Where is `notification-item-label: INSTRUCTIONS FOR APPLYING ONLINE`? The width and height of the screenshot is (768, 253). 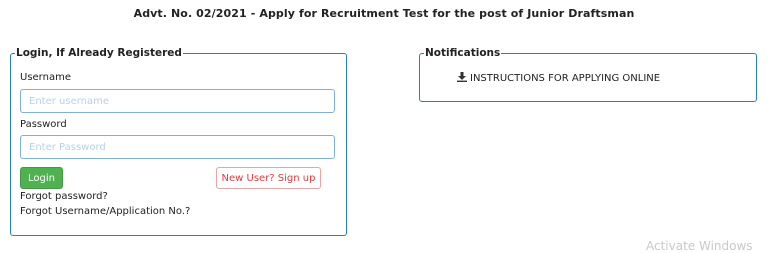
notification-item-label: INSTRUCTIONS FOR APPLYING ONLINE is located at coordinates (565, 78).